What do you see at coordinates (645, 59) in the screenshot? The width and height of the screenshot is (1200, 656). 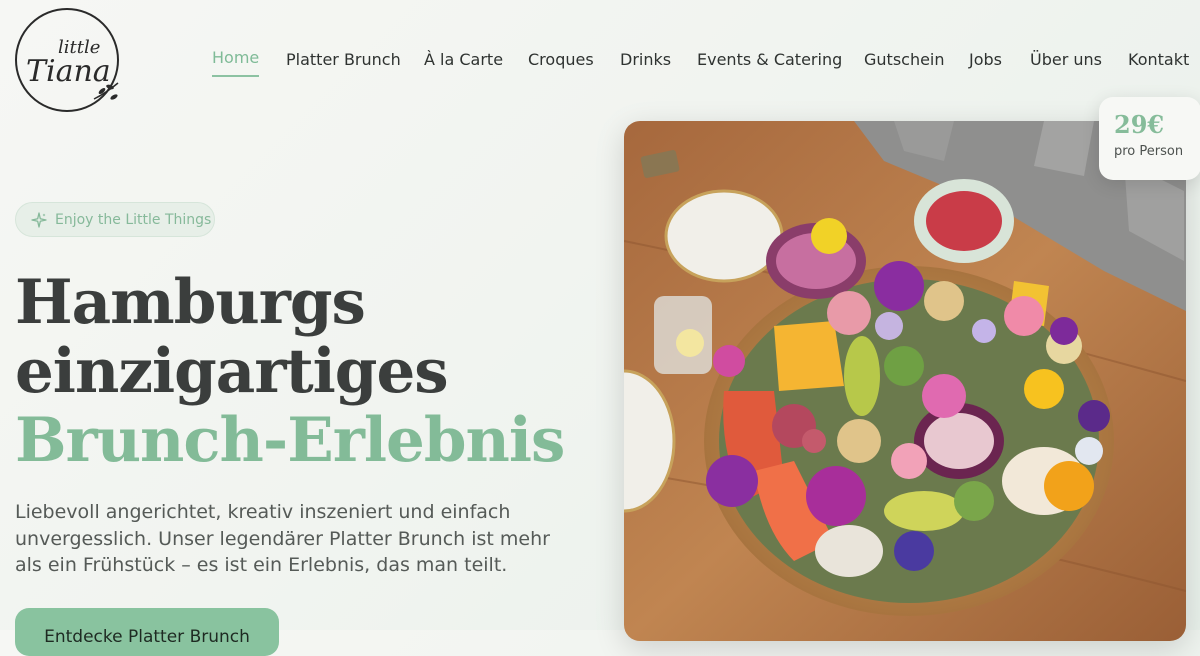 I see `nav-item-drinks: Drinks` at bounding box center [645, 59].